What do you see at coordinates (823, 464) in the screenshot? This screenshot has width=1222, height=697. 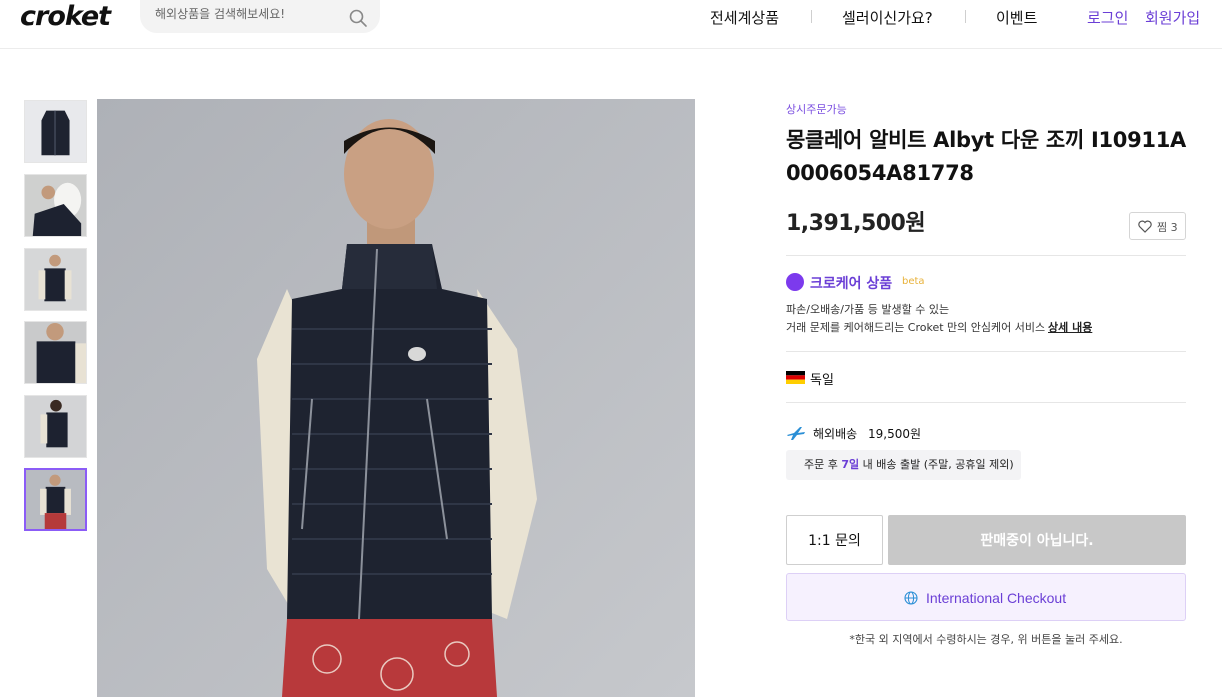 I see `shipping-note-prefix: 주문 후` at bounding box center [823, 464].